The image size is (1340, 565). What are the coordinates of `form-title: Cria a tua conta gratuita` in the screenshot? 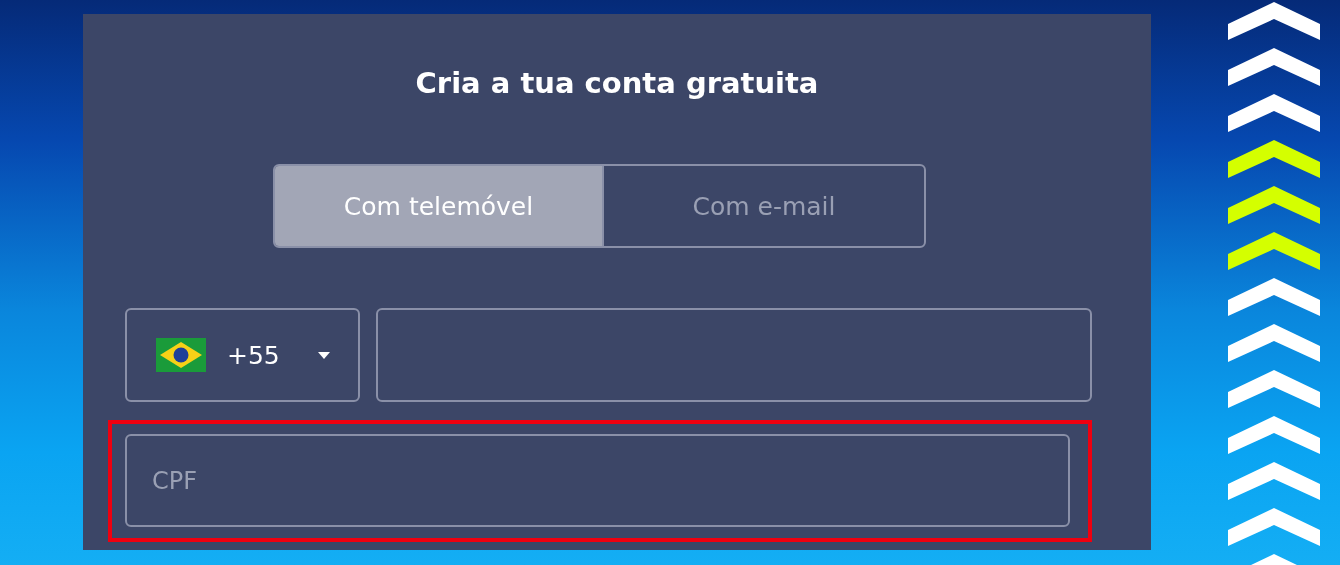 It's located at (617, 83).